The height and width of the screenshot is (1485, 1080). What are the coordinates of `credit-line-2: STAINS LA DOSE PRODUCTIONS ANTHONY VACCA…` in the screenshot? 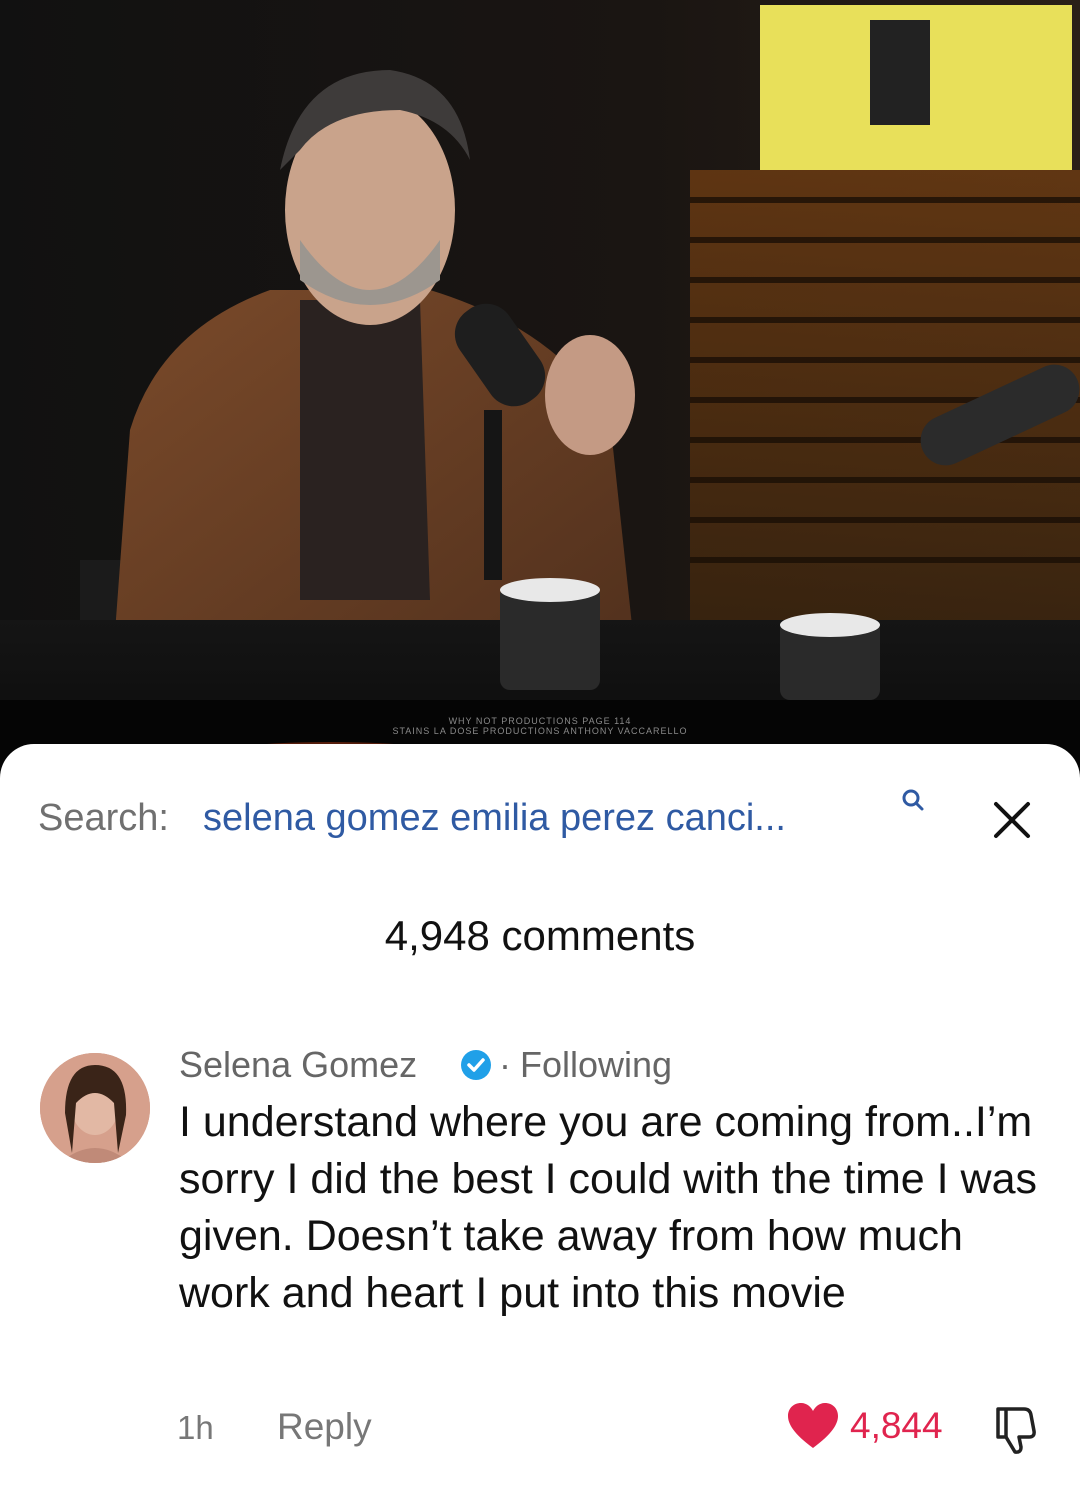 It's located at (540, 731).